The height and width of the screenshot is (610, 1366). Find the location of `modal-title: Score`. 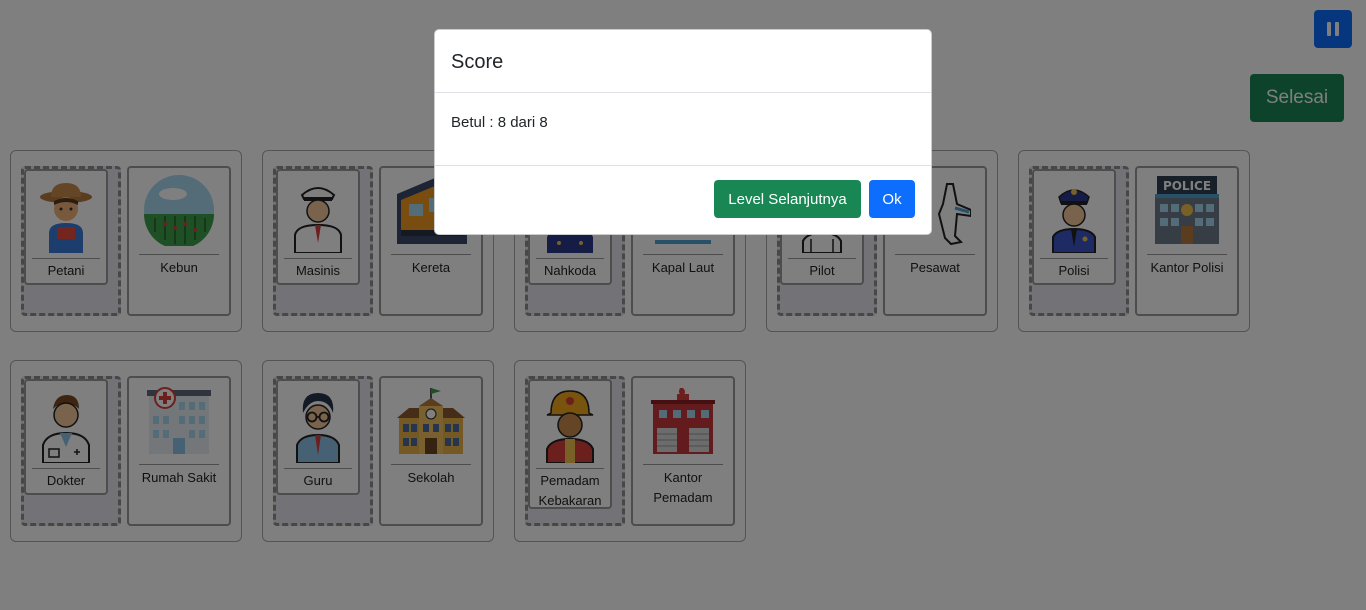

modal-title: Score is located at coordinates (477, 62).